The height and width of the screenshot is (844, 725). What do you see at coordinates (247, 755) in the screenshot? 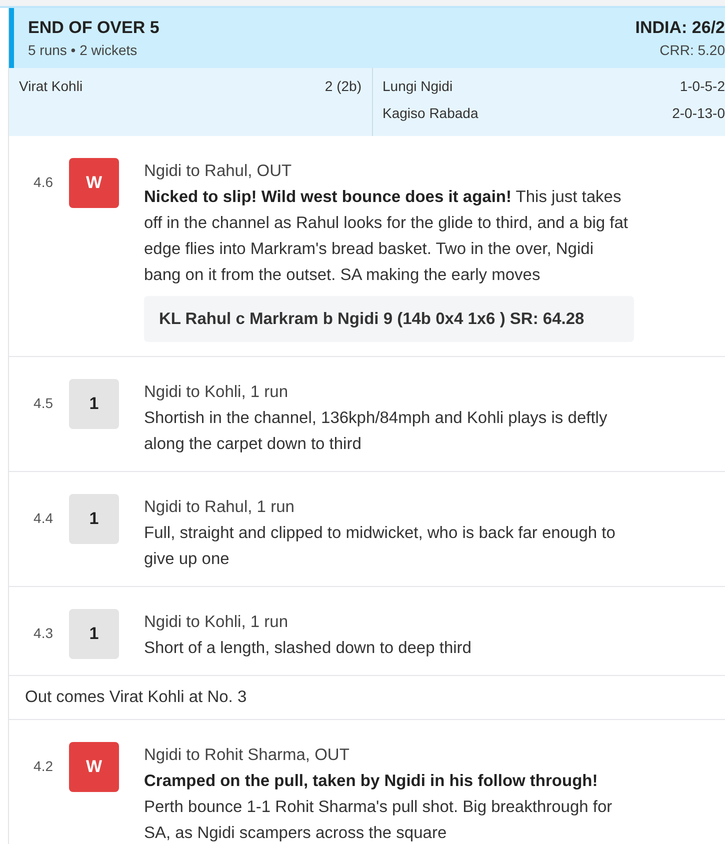
I see `ball-headline: Ngidi to Rohit Sharma, OUT` at bounding box center [247, 755].